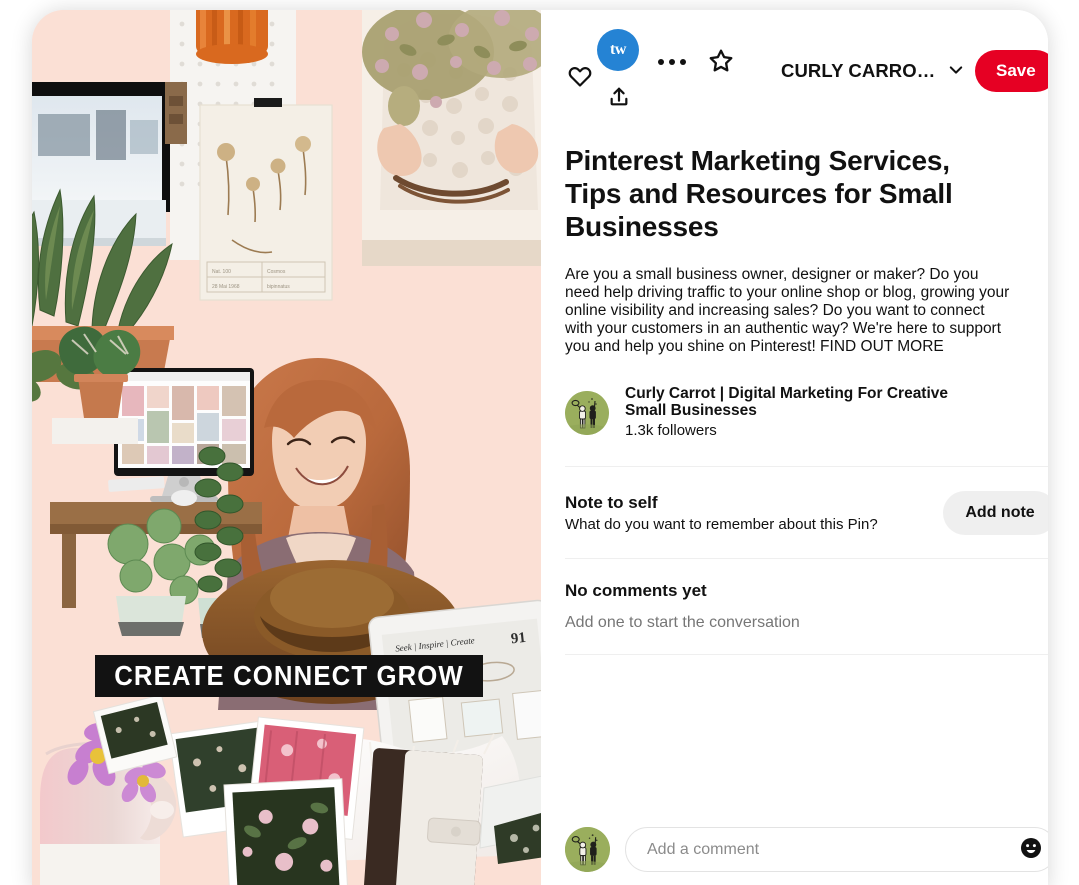 This screenshot has width=1079, height=885. I want to click on more-options-button, so click(672, 62).